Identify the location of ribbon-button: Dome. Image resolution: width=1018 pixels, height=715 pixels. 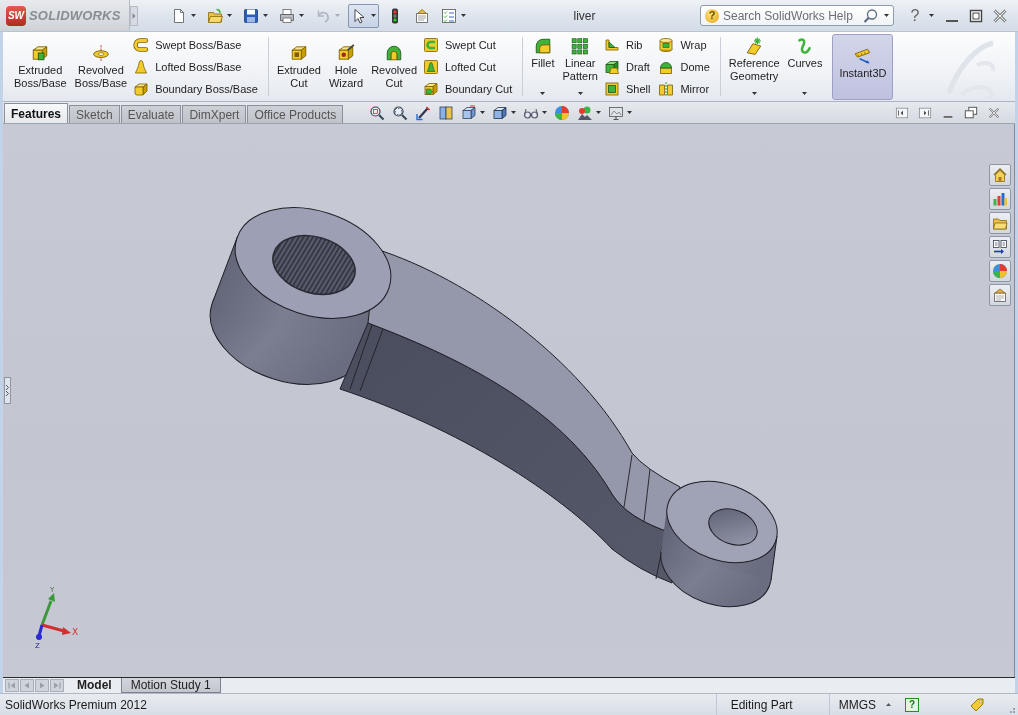
(684, 67).